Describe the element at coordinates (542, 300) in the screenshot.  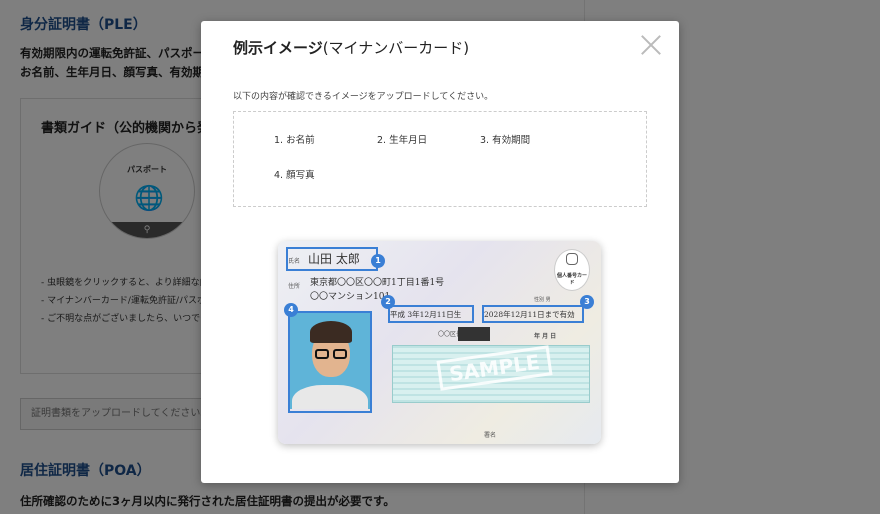
I see `card-gender: 性別 男` at that location.